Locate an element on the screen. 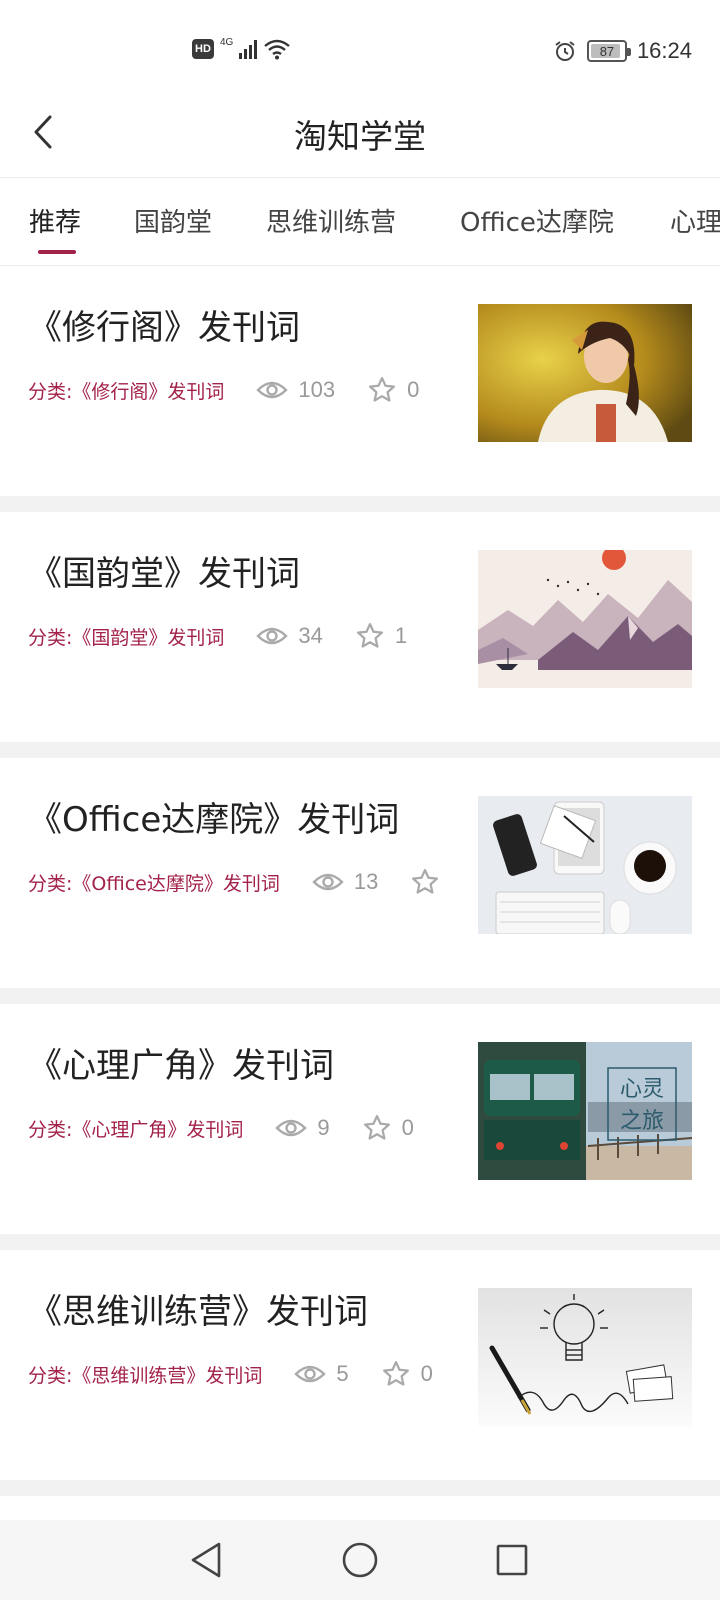 This screenshot has height=1600, width=720. article-card: 《国韵堂》发刊词 分类:《国韵堂》发刊词 34 1 is located at coordinates (360, 627).